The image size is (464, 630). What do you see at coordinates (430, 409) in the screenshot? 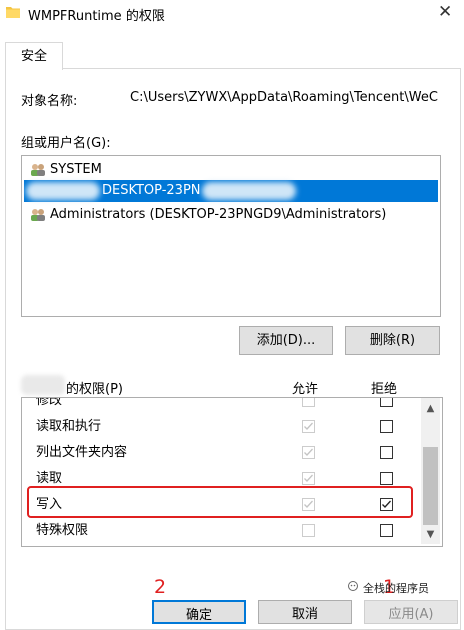
I see `scroll-up-icon: ▲` at bounding box center [430, 409].